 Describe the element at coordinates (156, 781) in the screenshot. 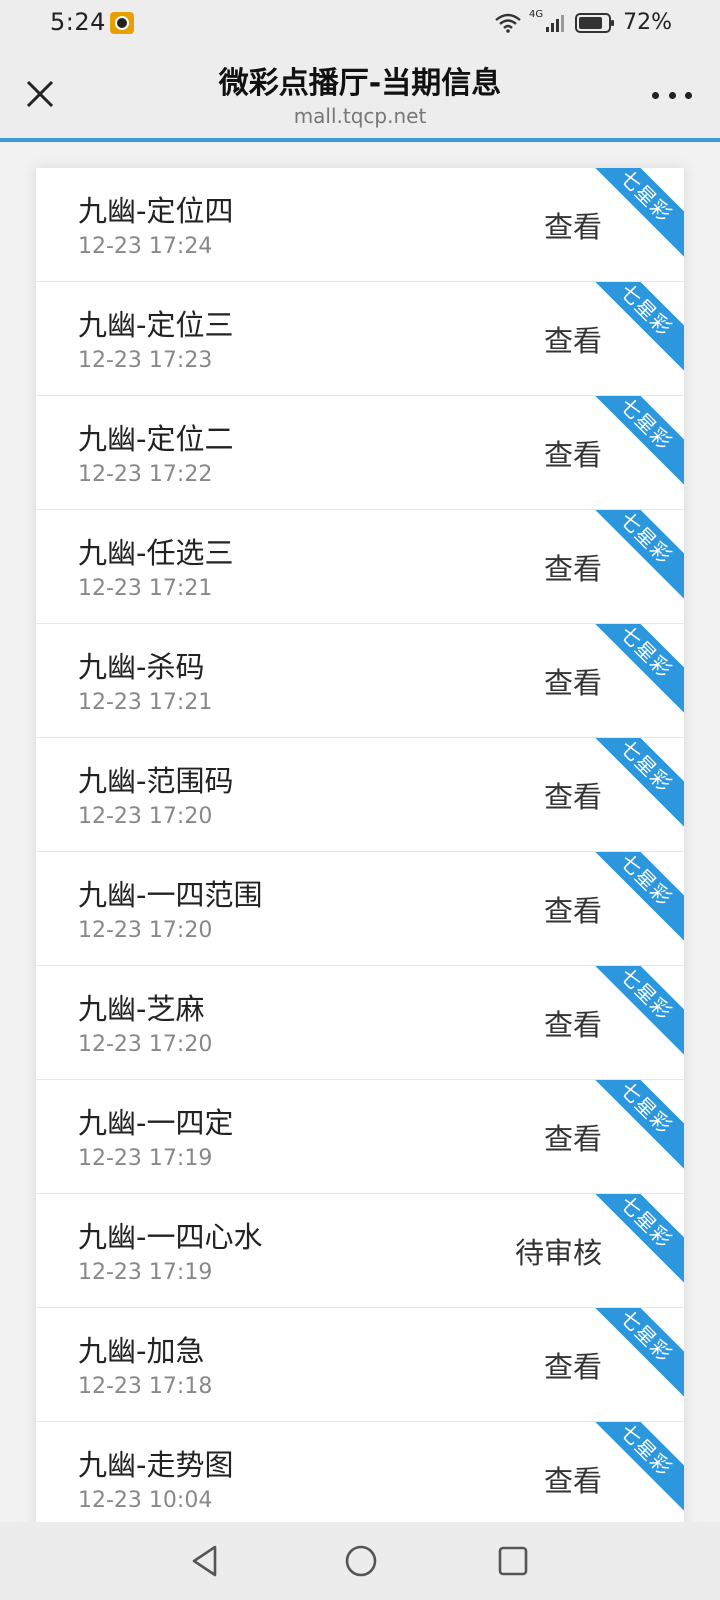

I see `item-title: 九幽-范围码` at that location.